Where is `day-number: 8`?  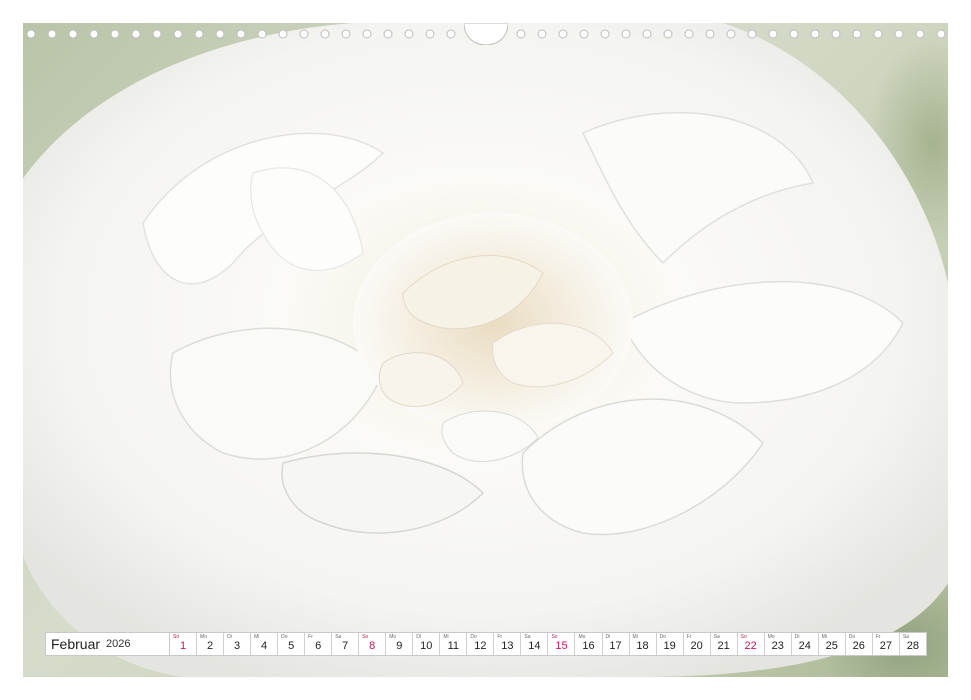
day-number: 8 is located at coordinates (372, 646).